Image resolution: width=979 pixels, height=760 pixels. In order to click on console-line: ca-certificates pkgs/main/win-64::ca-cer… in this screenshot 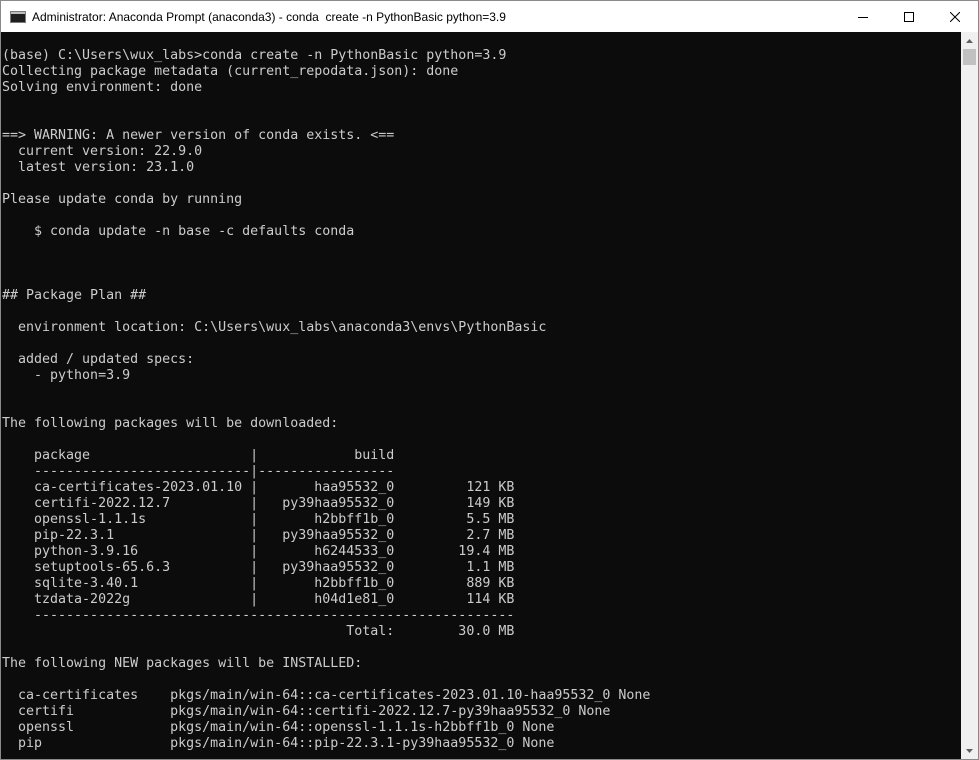, I will do `click(326, 695)`.